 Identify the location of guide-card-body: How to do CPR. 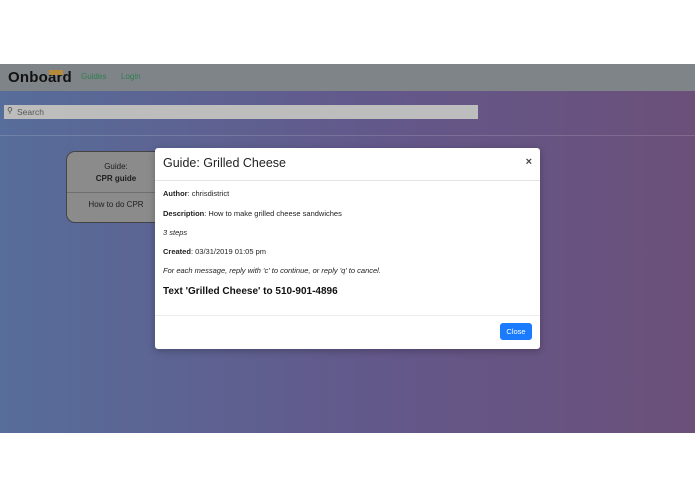
(116, 204).